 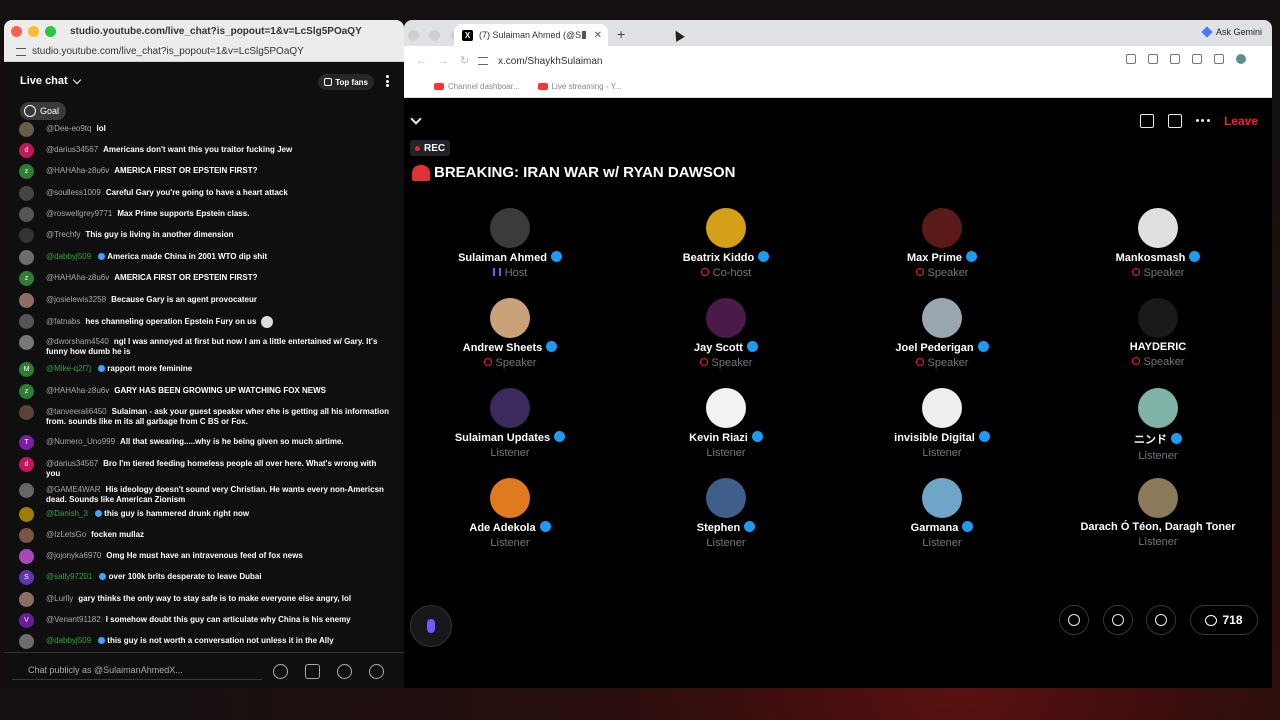 What do you see at coordinates (431, 626) in the screenshot?
I see `microphone-button` at bounding box center [431, 626].